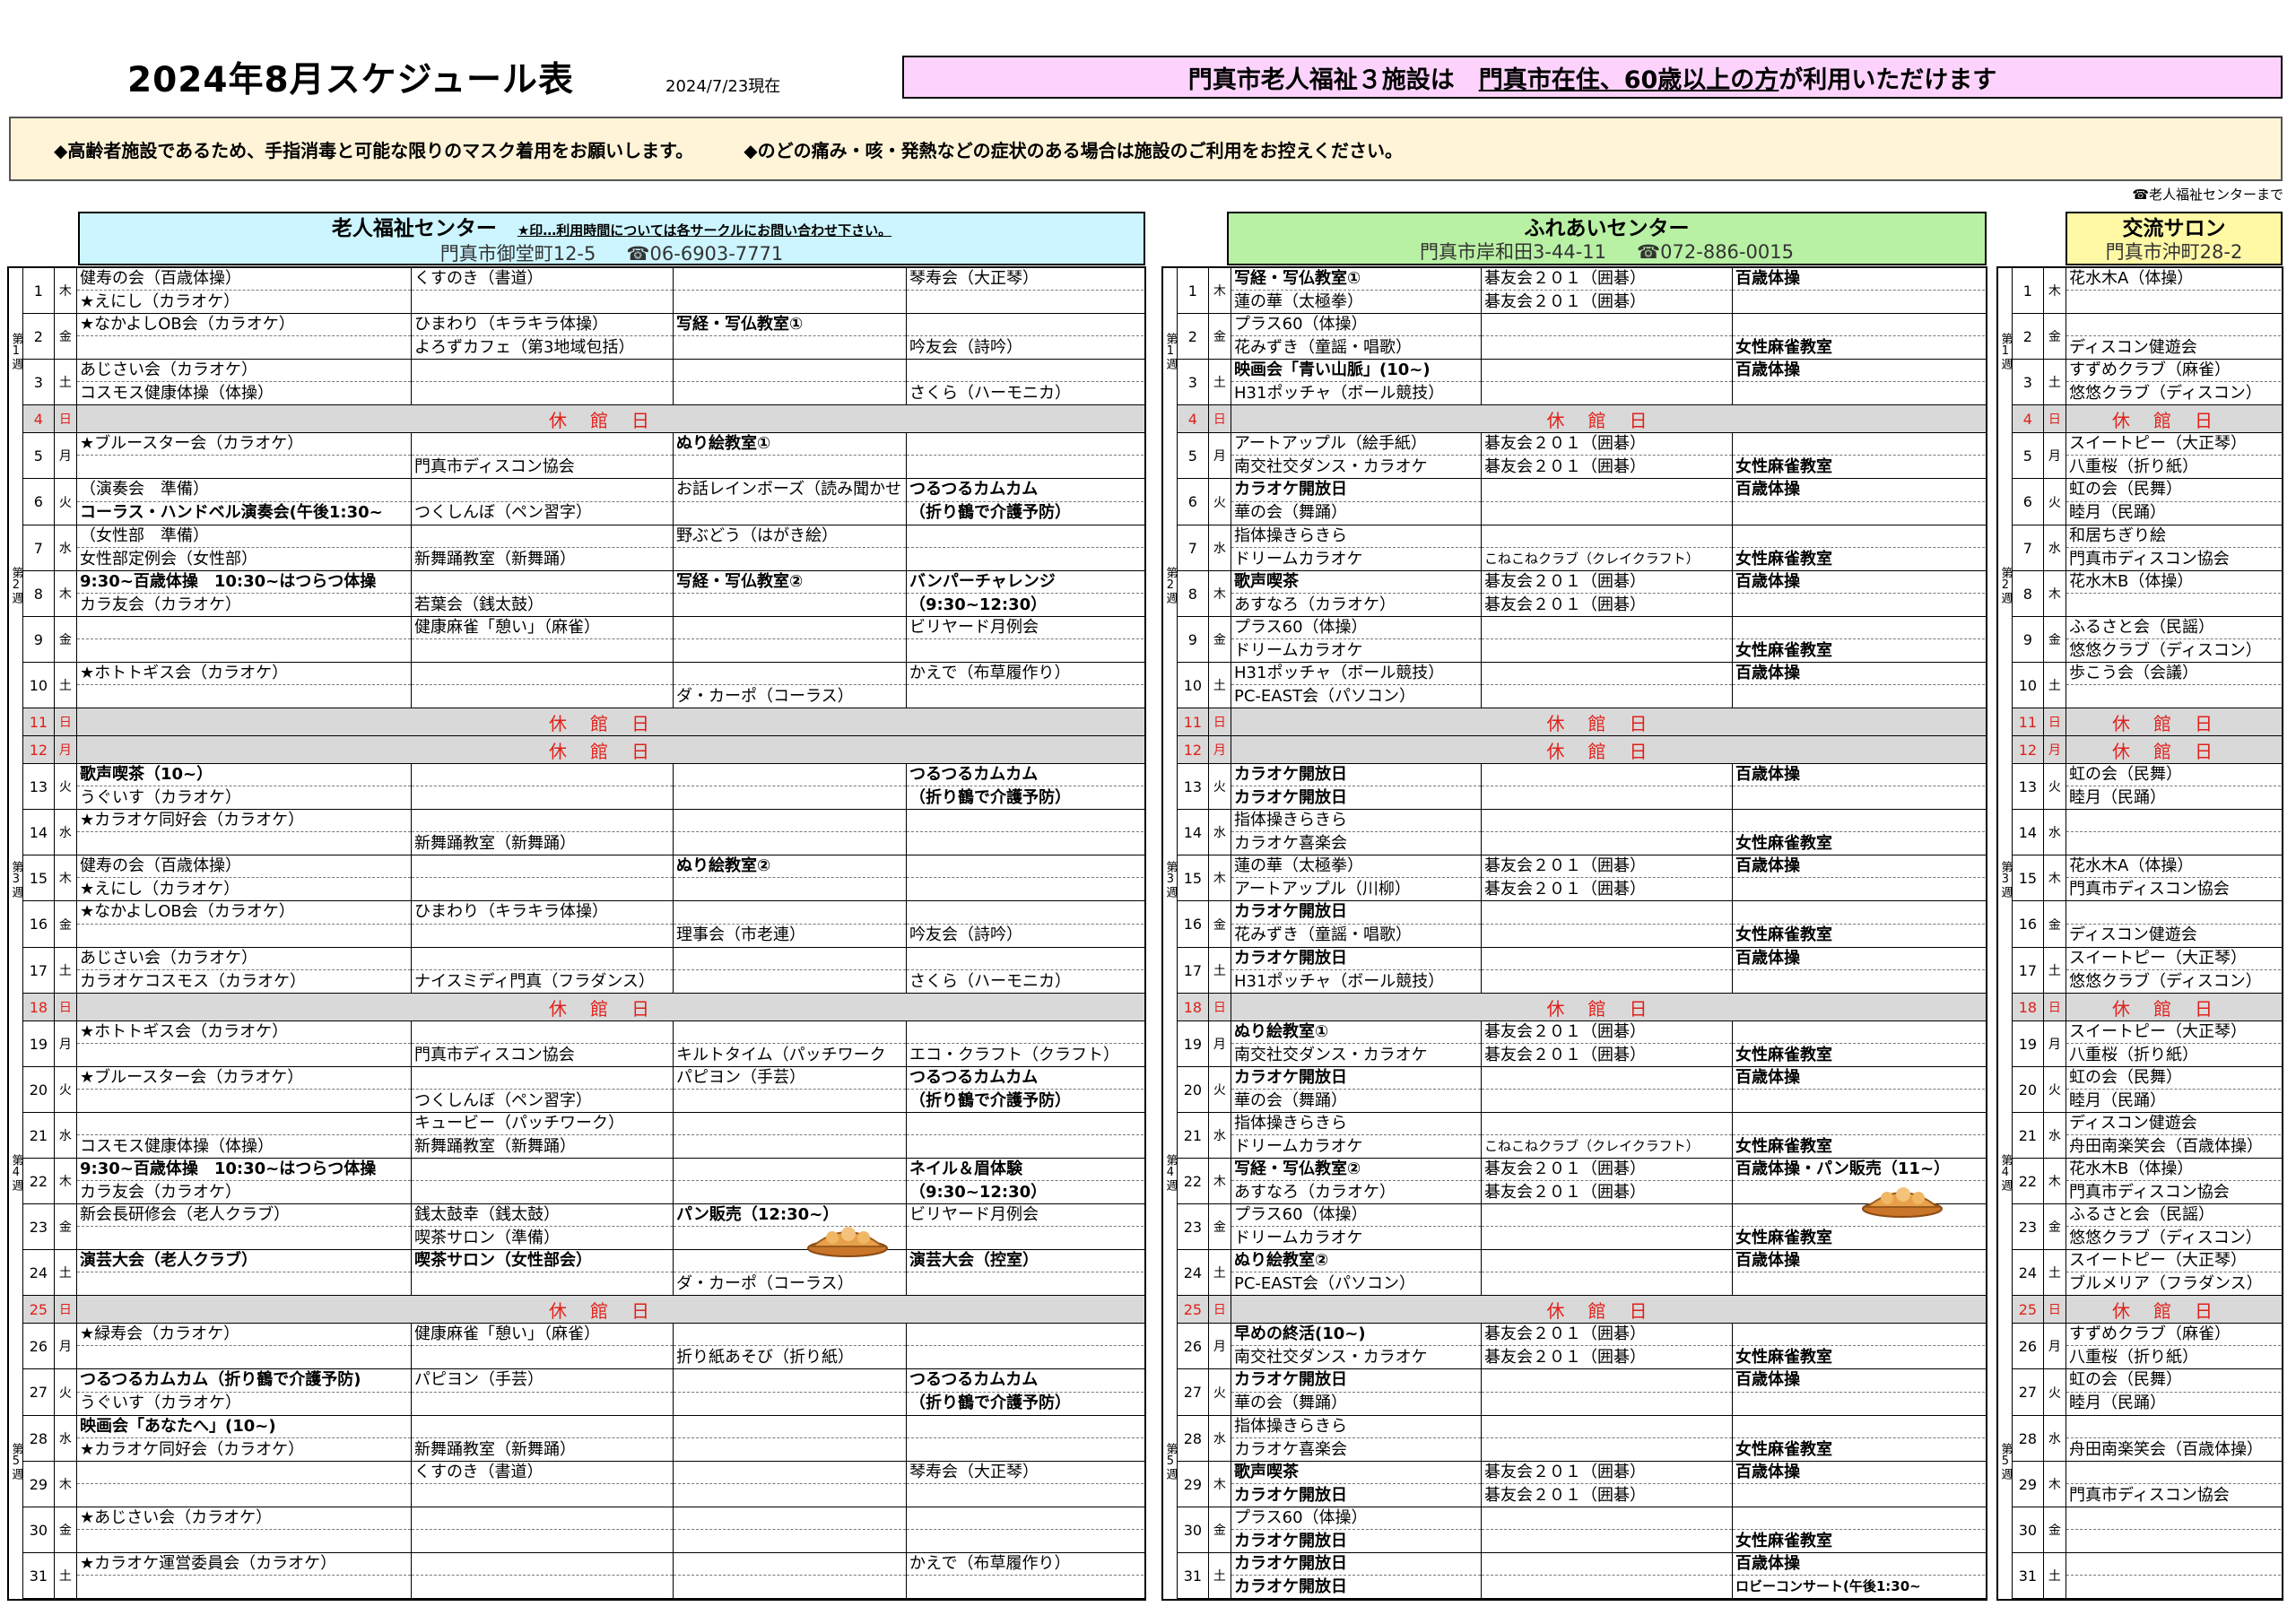 The image size is (2296, 1624). I want to click on page-title: 2024年8月スケジュール表, so click(350, 80).